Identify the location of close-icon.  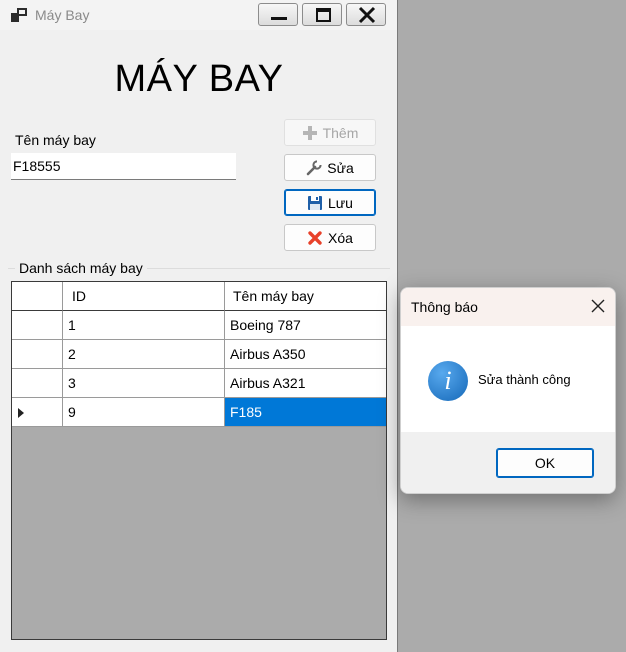
(367, 15).